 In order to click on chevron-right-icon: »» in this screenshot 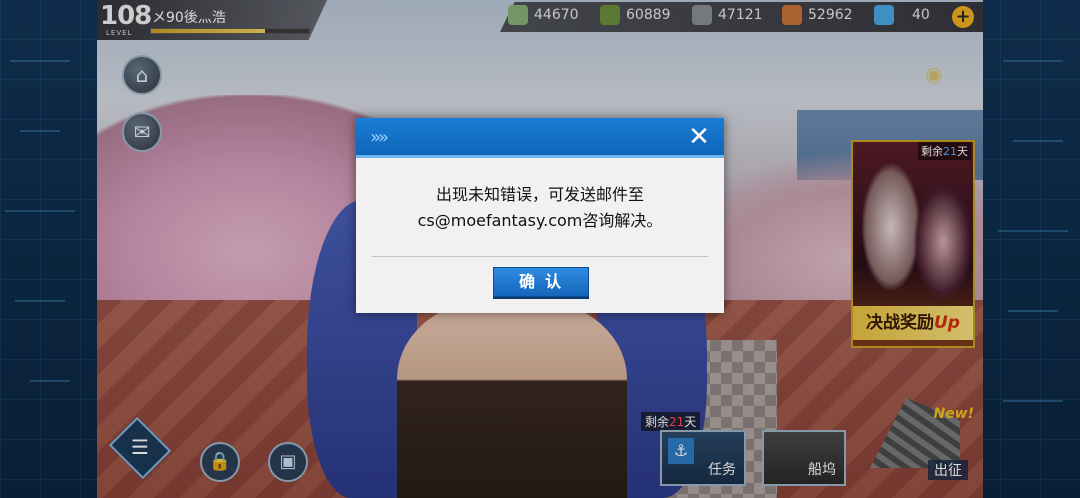, I will do `click(379, 137)`.